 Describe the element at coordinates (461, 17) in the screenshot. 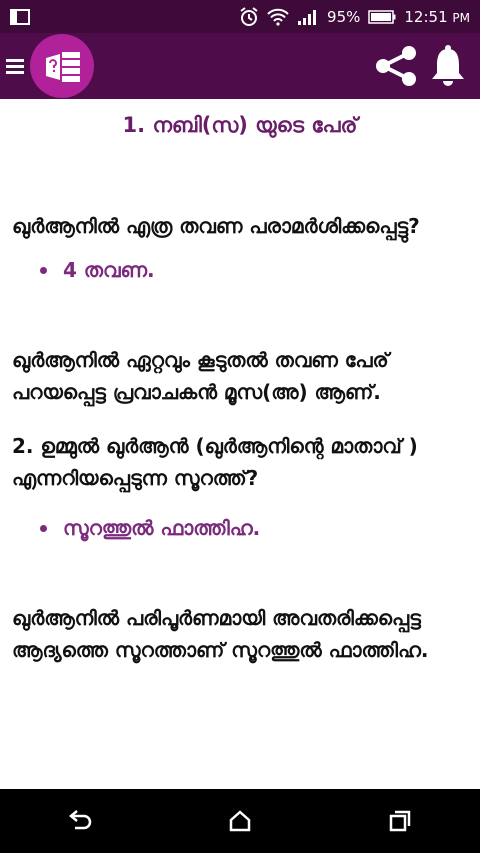

I see `clock-ampm: PM` at that location.